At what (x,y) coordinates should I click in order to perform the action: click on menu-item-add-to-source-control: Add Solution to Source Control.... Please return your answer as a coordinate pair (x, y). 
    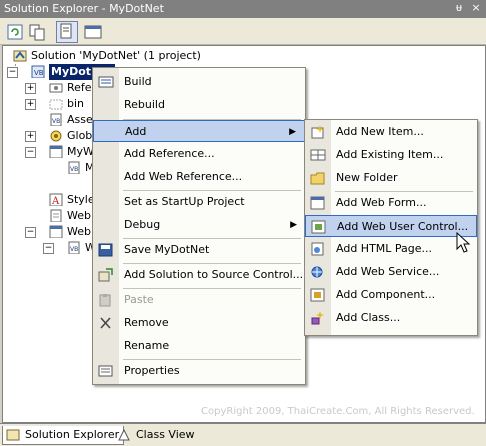
    Looking at the image, I should click on (199, 275).